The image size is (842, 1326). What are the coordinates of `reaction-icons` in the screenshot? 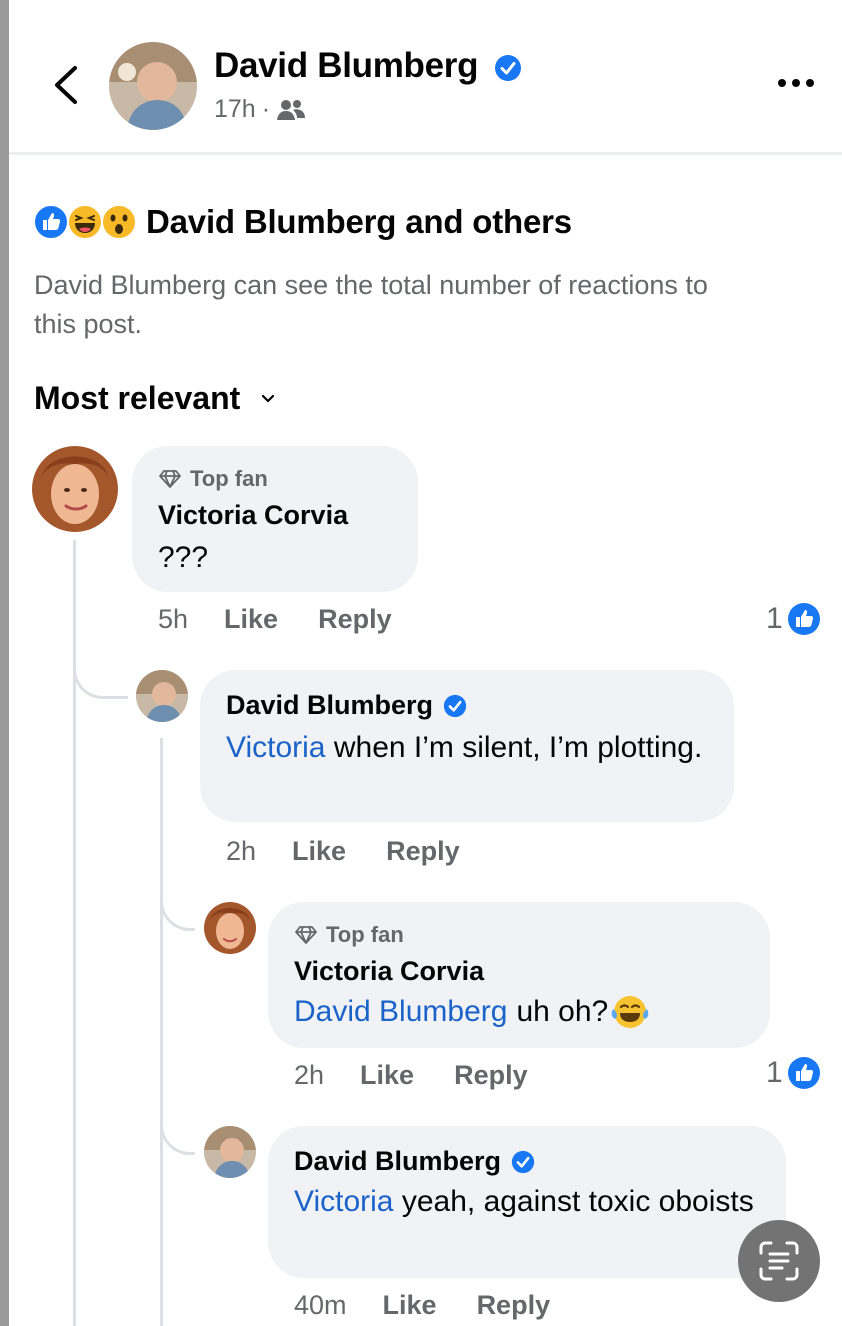 It's located at (84, 222).